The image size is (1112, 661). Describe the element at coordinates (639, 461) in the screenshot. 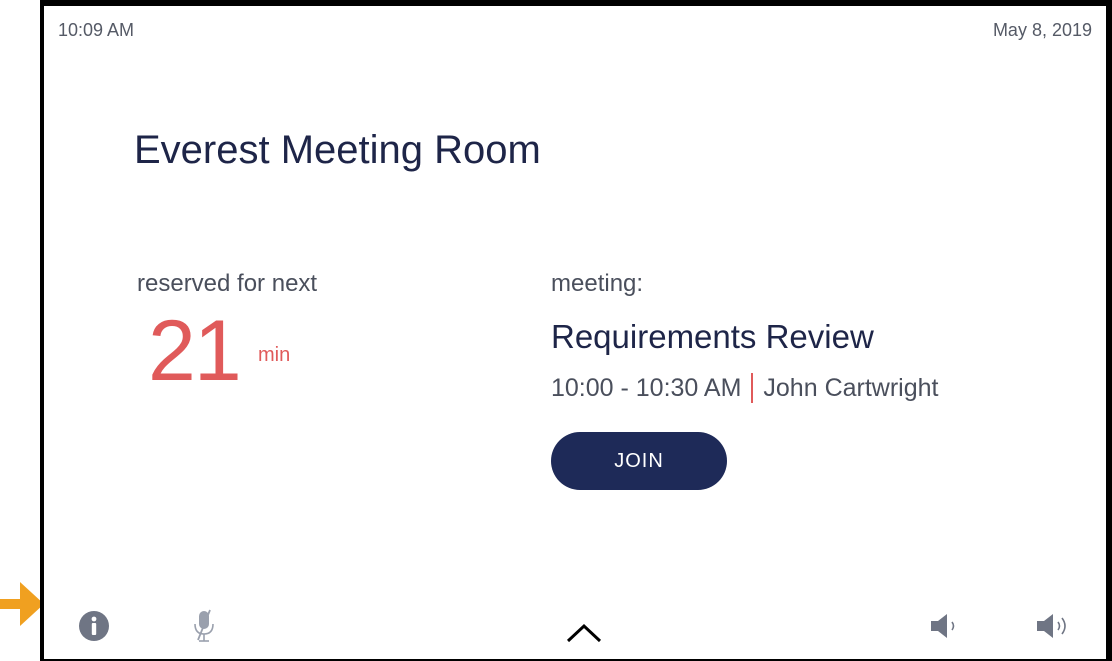

I see `join-button: JOIN` at that location.